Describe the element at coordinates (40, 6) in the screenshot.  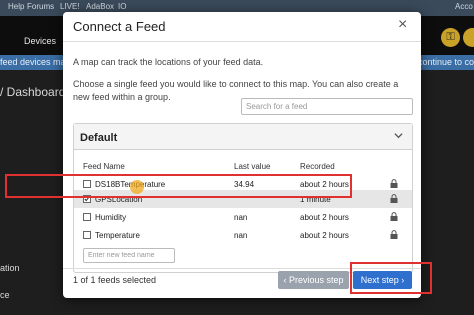
I see `topbar-link-forums: Forums` at that location.